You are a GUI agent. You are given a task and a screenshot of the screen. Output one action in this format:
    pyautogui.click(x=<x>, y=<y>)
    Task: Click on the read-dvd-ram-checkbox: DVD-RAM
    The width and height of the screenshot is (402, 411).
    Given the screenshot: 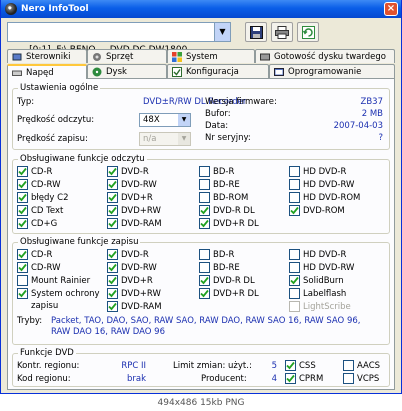 What is the action you would take?
    pyautogui.click(x=134, y=223)
    